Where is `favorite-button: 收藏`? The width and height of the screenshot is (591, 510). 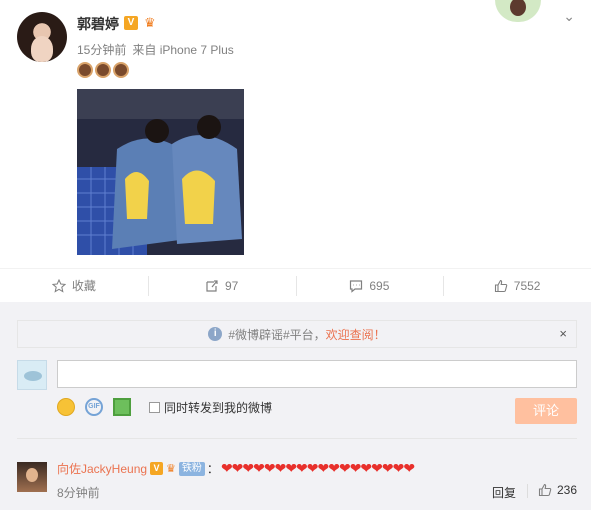
favorite-button: 收藏 is located at coordinates (74, 286).